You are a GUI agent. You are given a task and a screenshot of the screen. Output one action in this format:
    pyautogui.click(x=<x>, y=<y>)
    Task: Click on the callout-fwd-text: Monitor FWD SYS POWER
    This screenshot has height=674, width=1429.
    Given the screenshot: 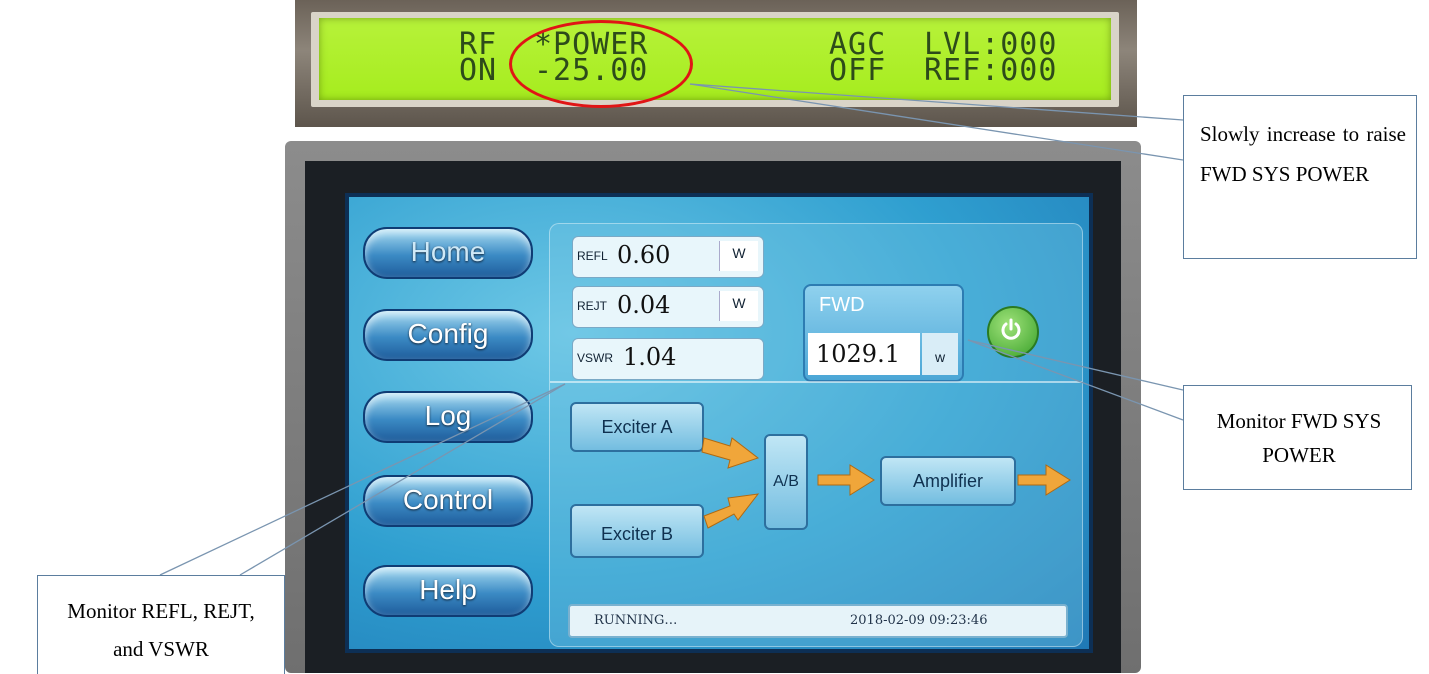 What is the action you would take?
    pyautogui.click(x=1299, y=438)
    